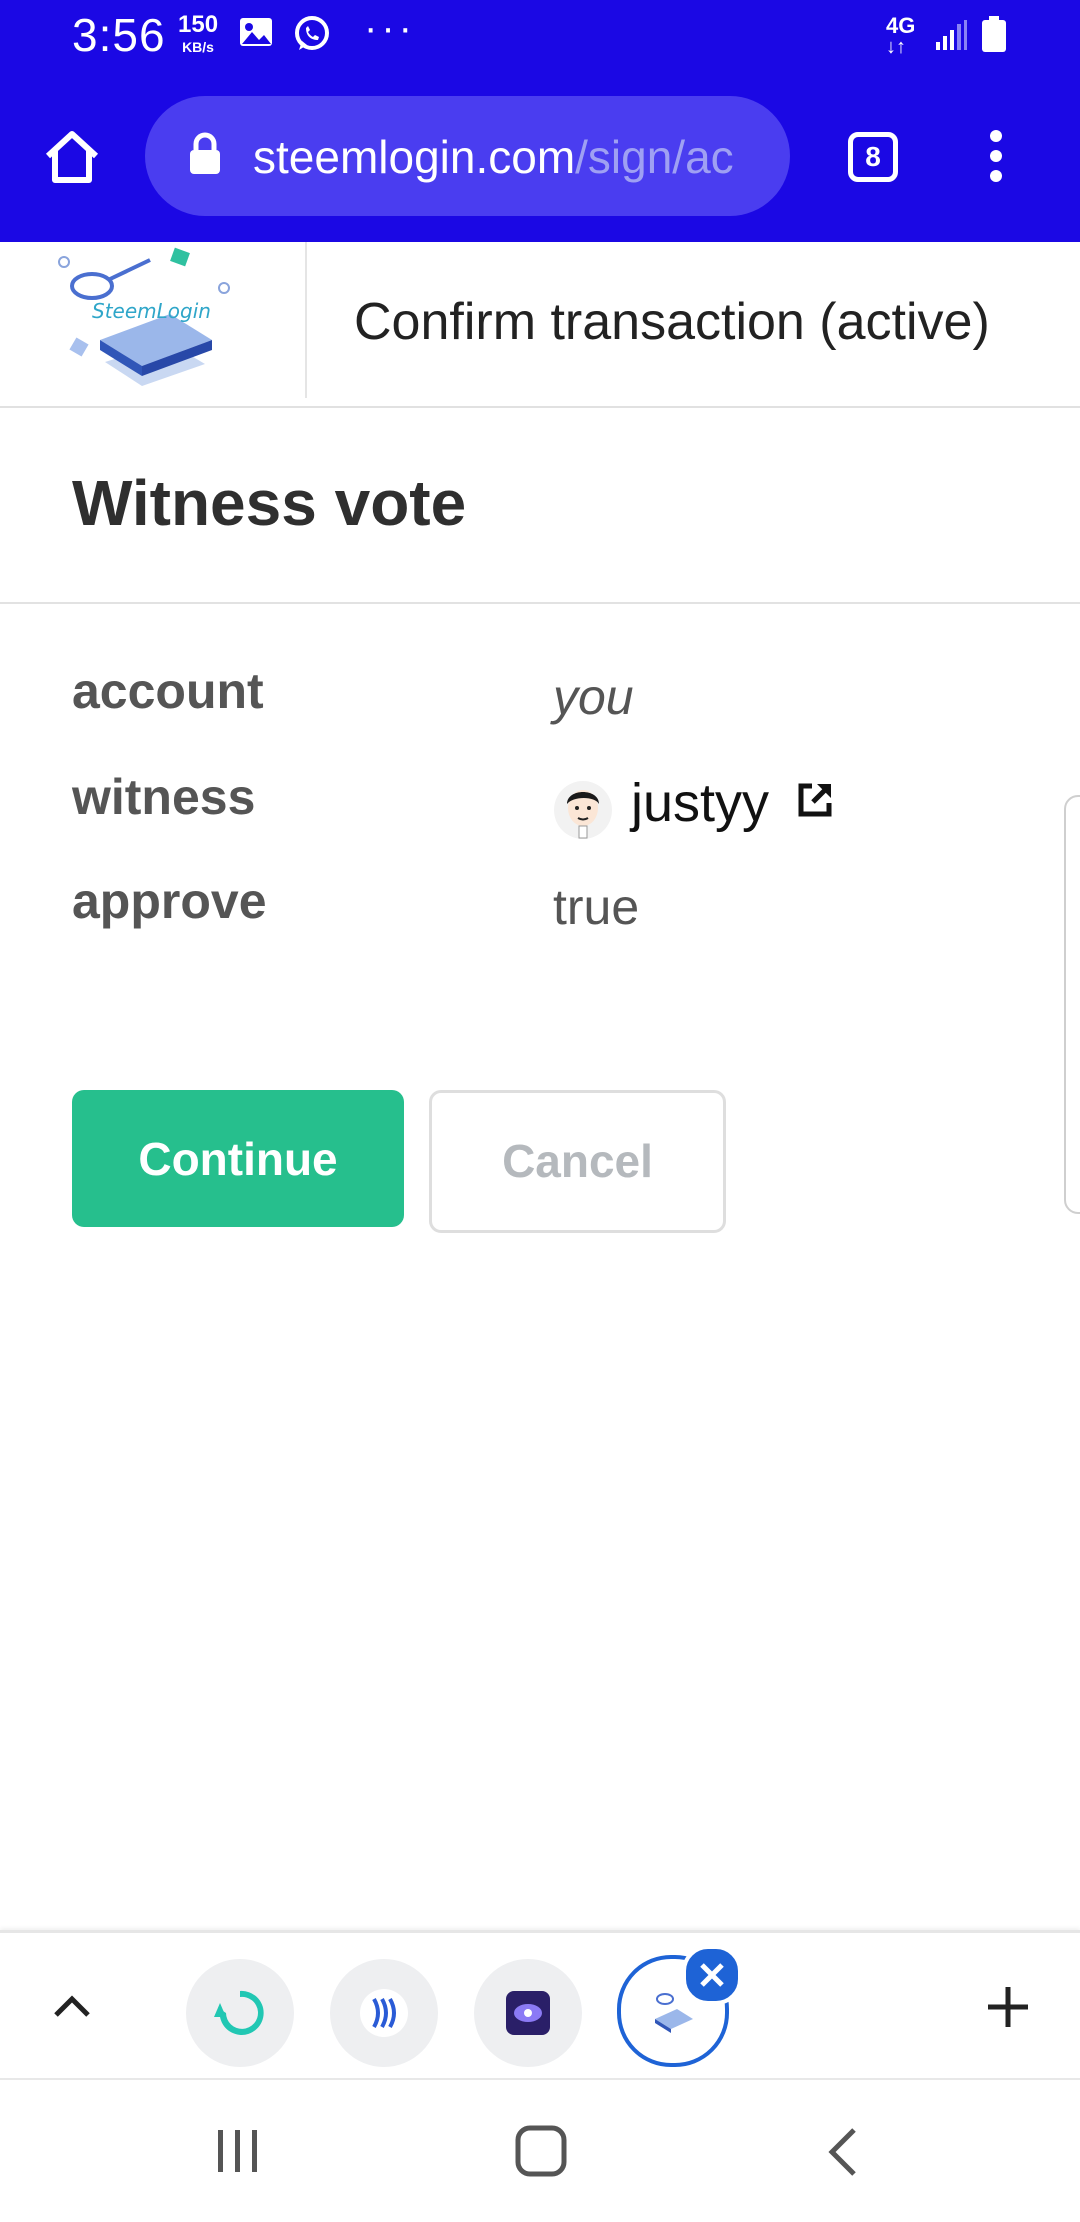 This screenshot has height=2222, width=1080. I want to click on tab-steemit, so click(384, 2013).